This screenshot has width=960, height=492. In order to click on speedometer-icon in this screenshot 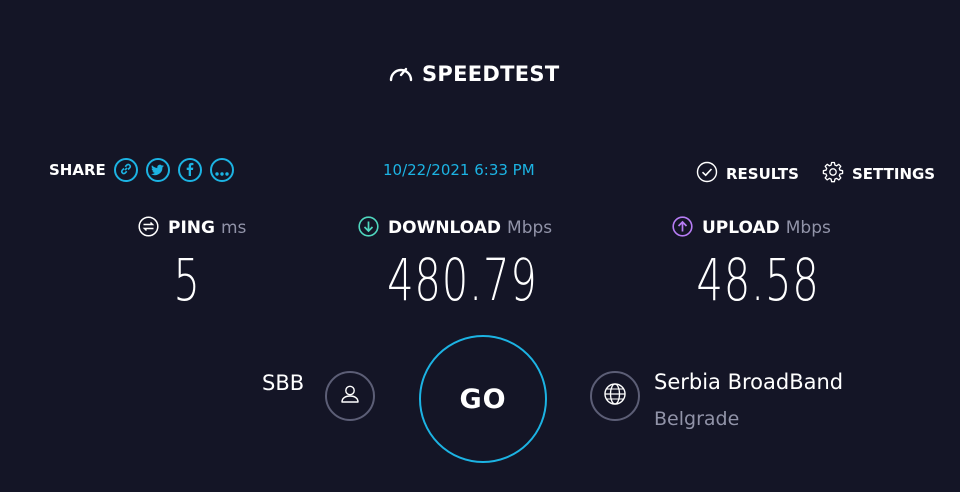, I will do `click(405, 74)`.